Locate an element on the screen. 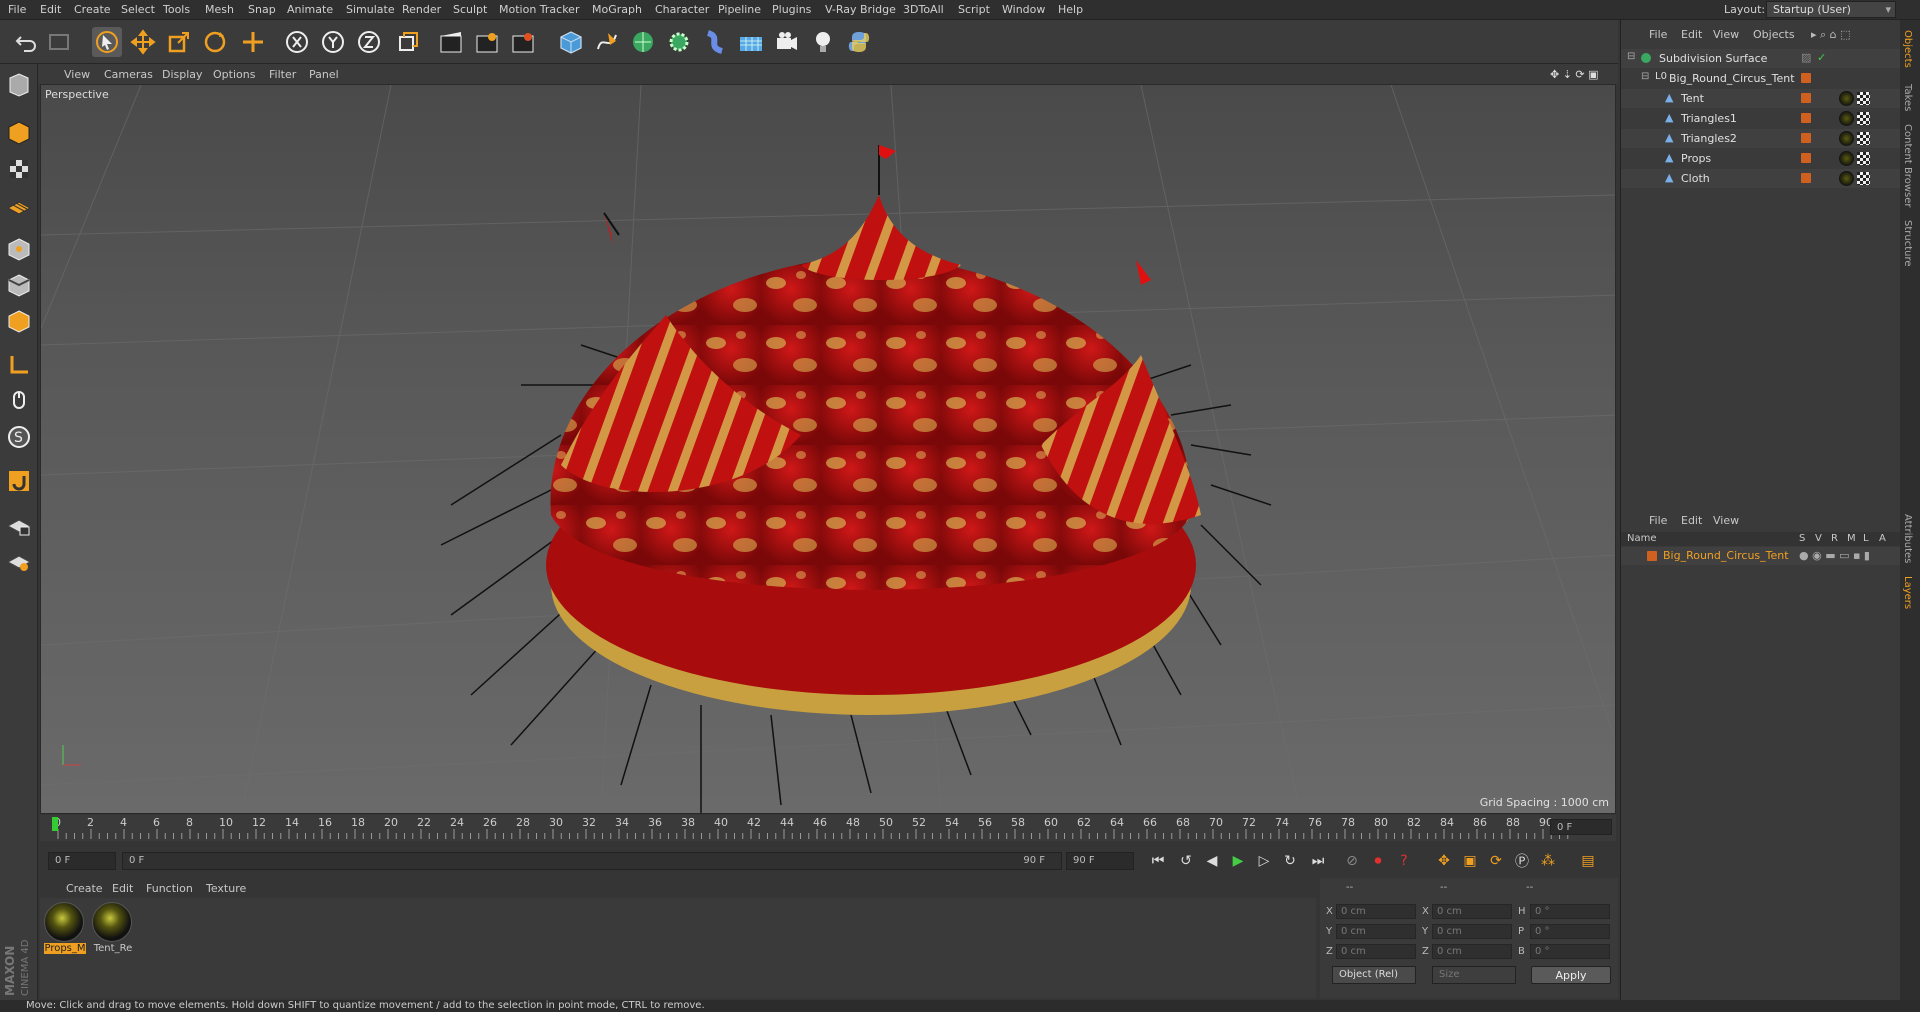 Image resolution: width=1920 pixels, height=1012 pixels. timeline-playhead is located at coordinates (55, 824).